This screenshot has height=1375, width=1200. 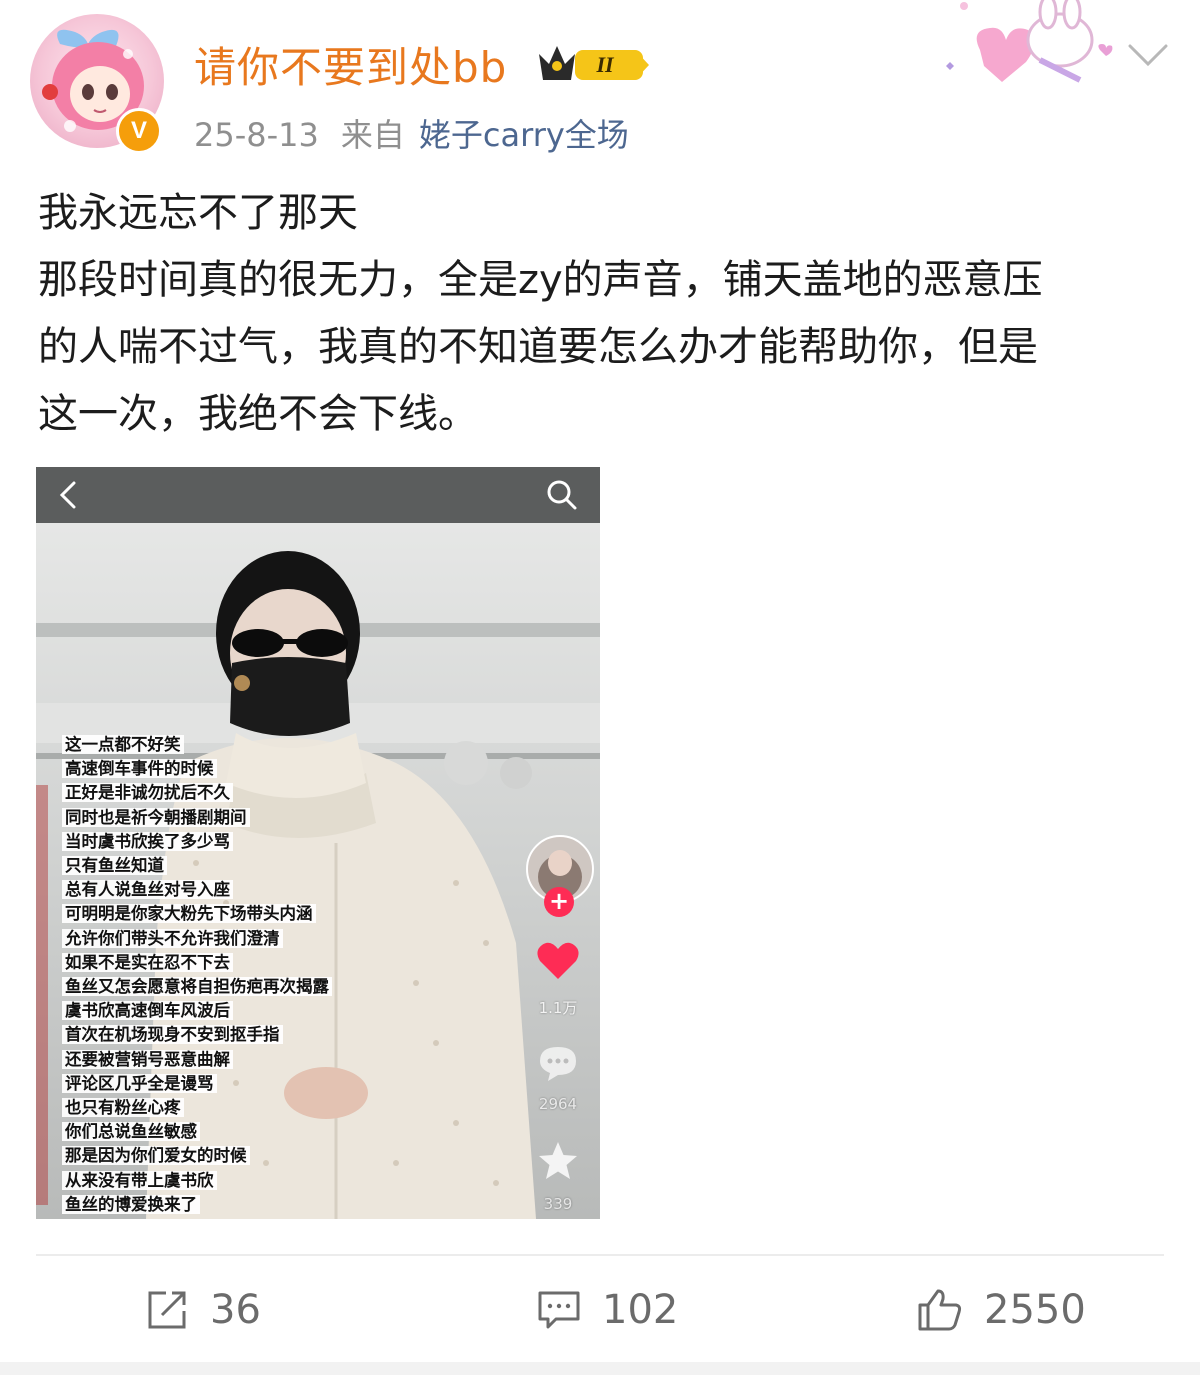 I want to click on caption-line: 总有人说鱼丝对号入座, so click(x=227, y=890).